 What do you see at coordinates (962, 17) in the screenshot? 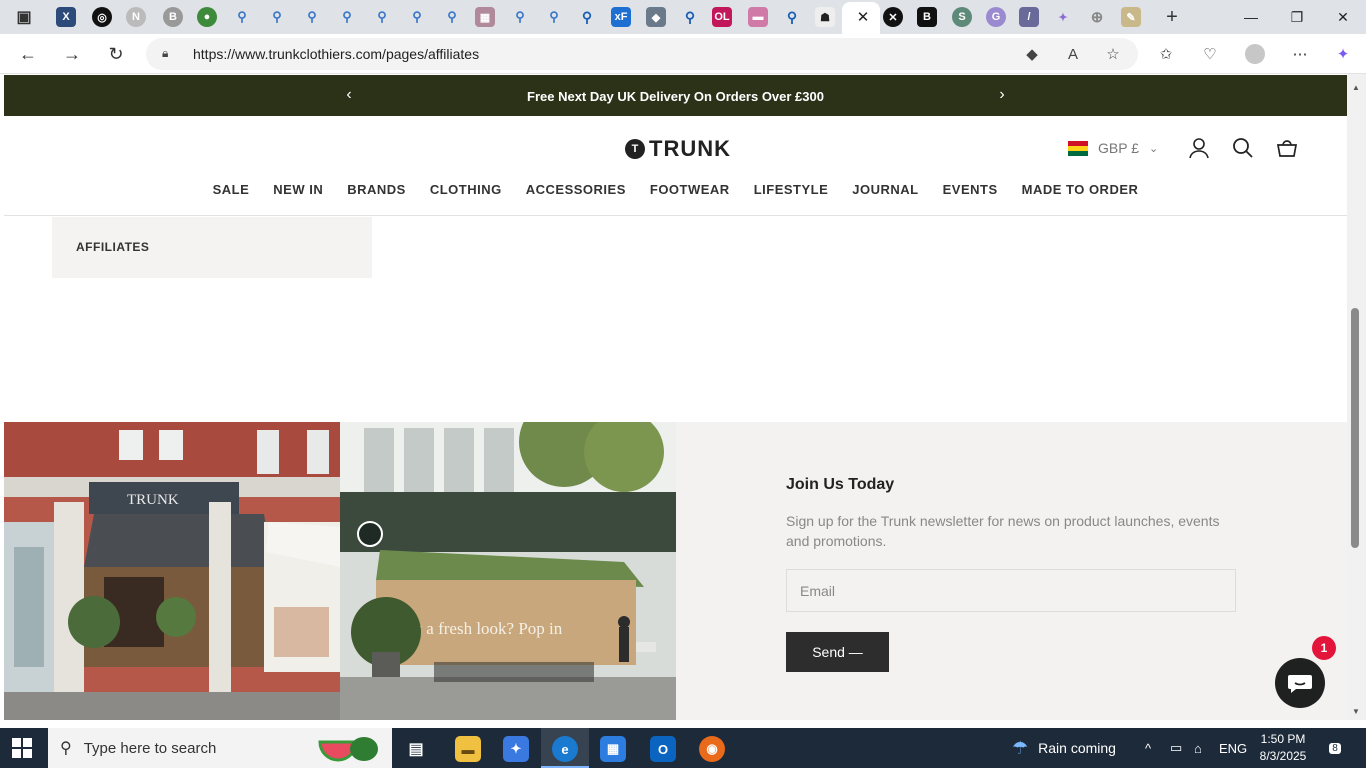
I see `tab-favicon-14: S` at bounding box center [962, 17].